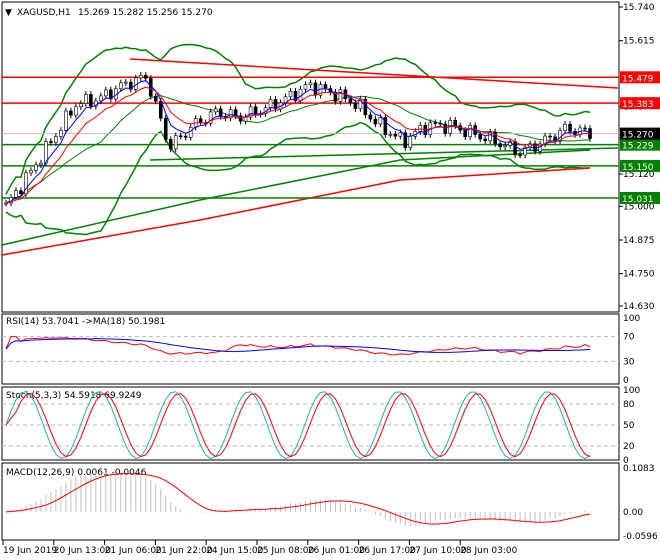 This screenshot has height=560, width=660. What do you see at coordinates (633, 513) in the screenshot?
I see `macd-axis-label: 0.00` at bounding box center [633, 513].